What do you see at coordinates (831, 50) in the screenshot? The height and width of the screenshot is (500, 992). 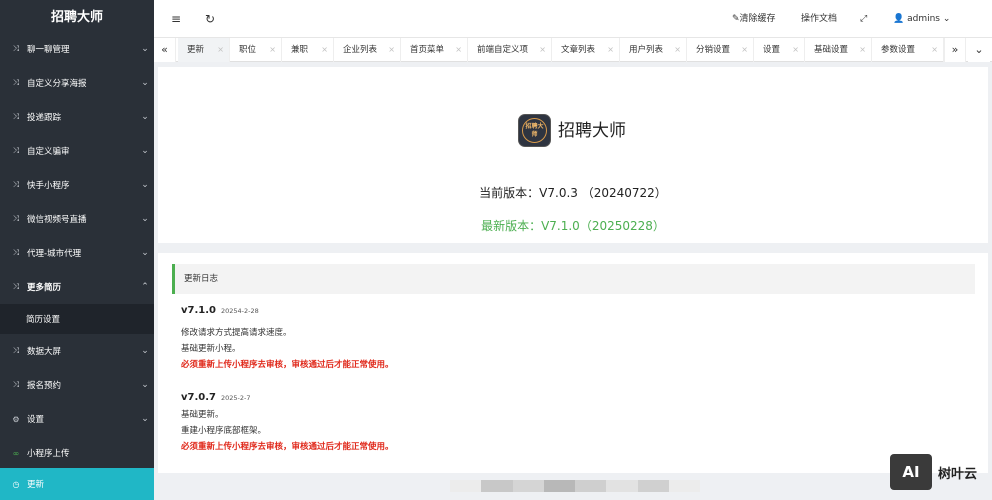 I see `tab-label: 基础设置` at bounding box center [831, 50].